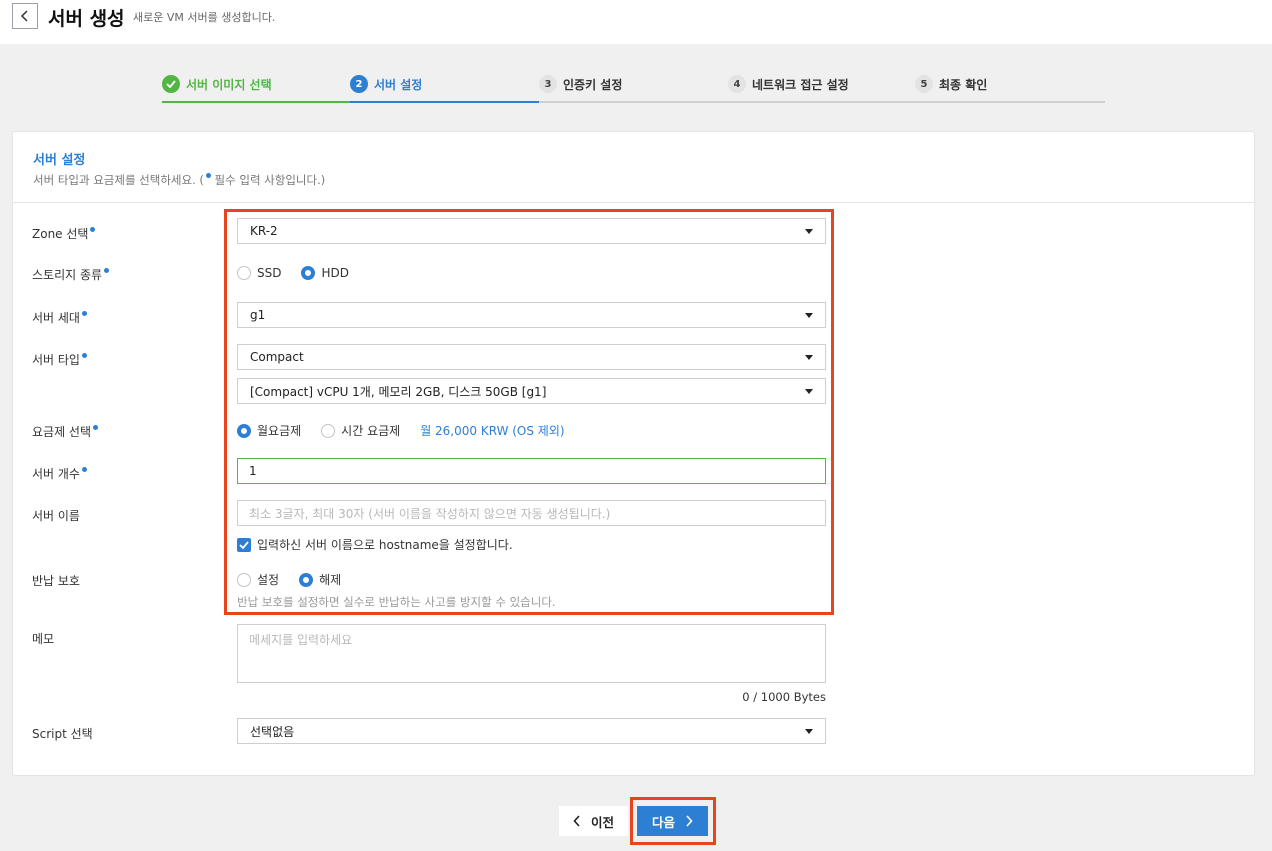  I want to click on checkmark-icon, so click(244, 544).